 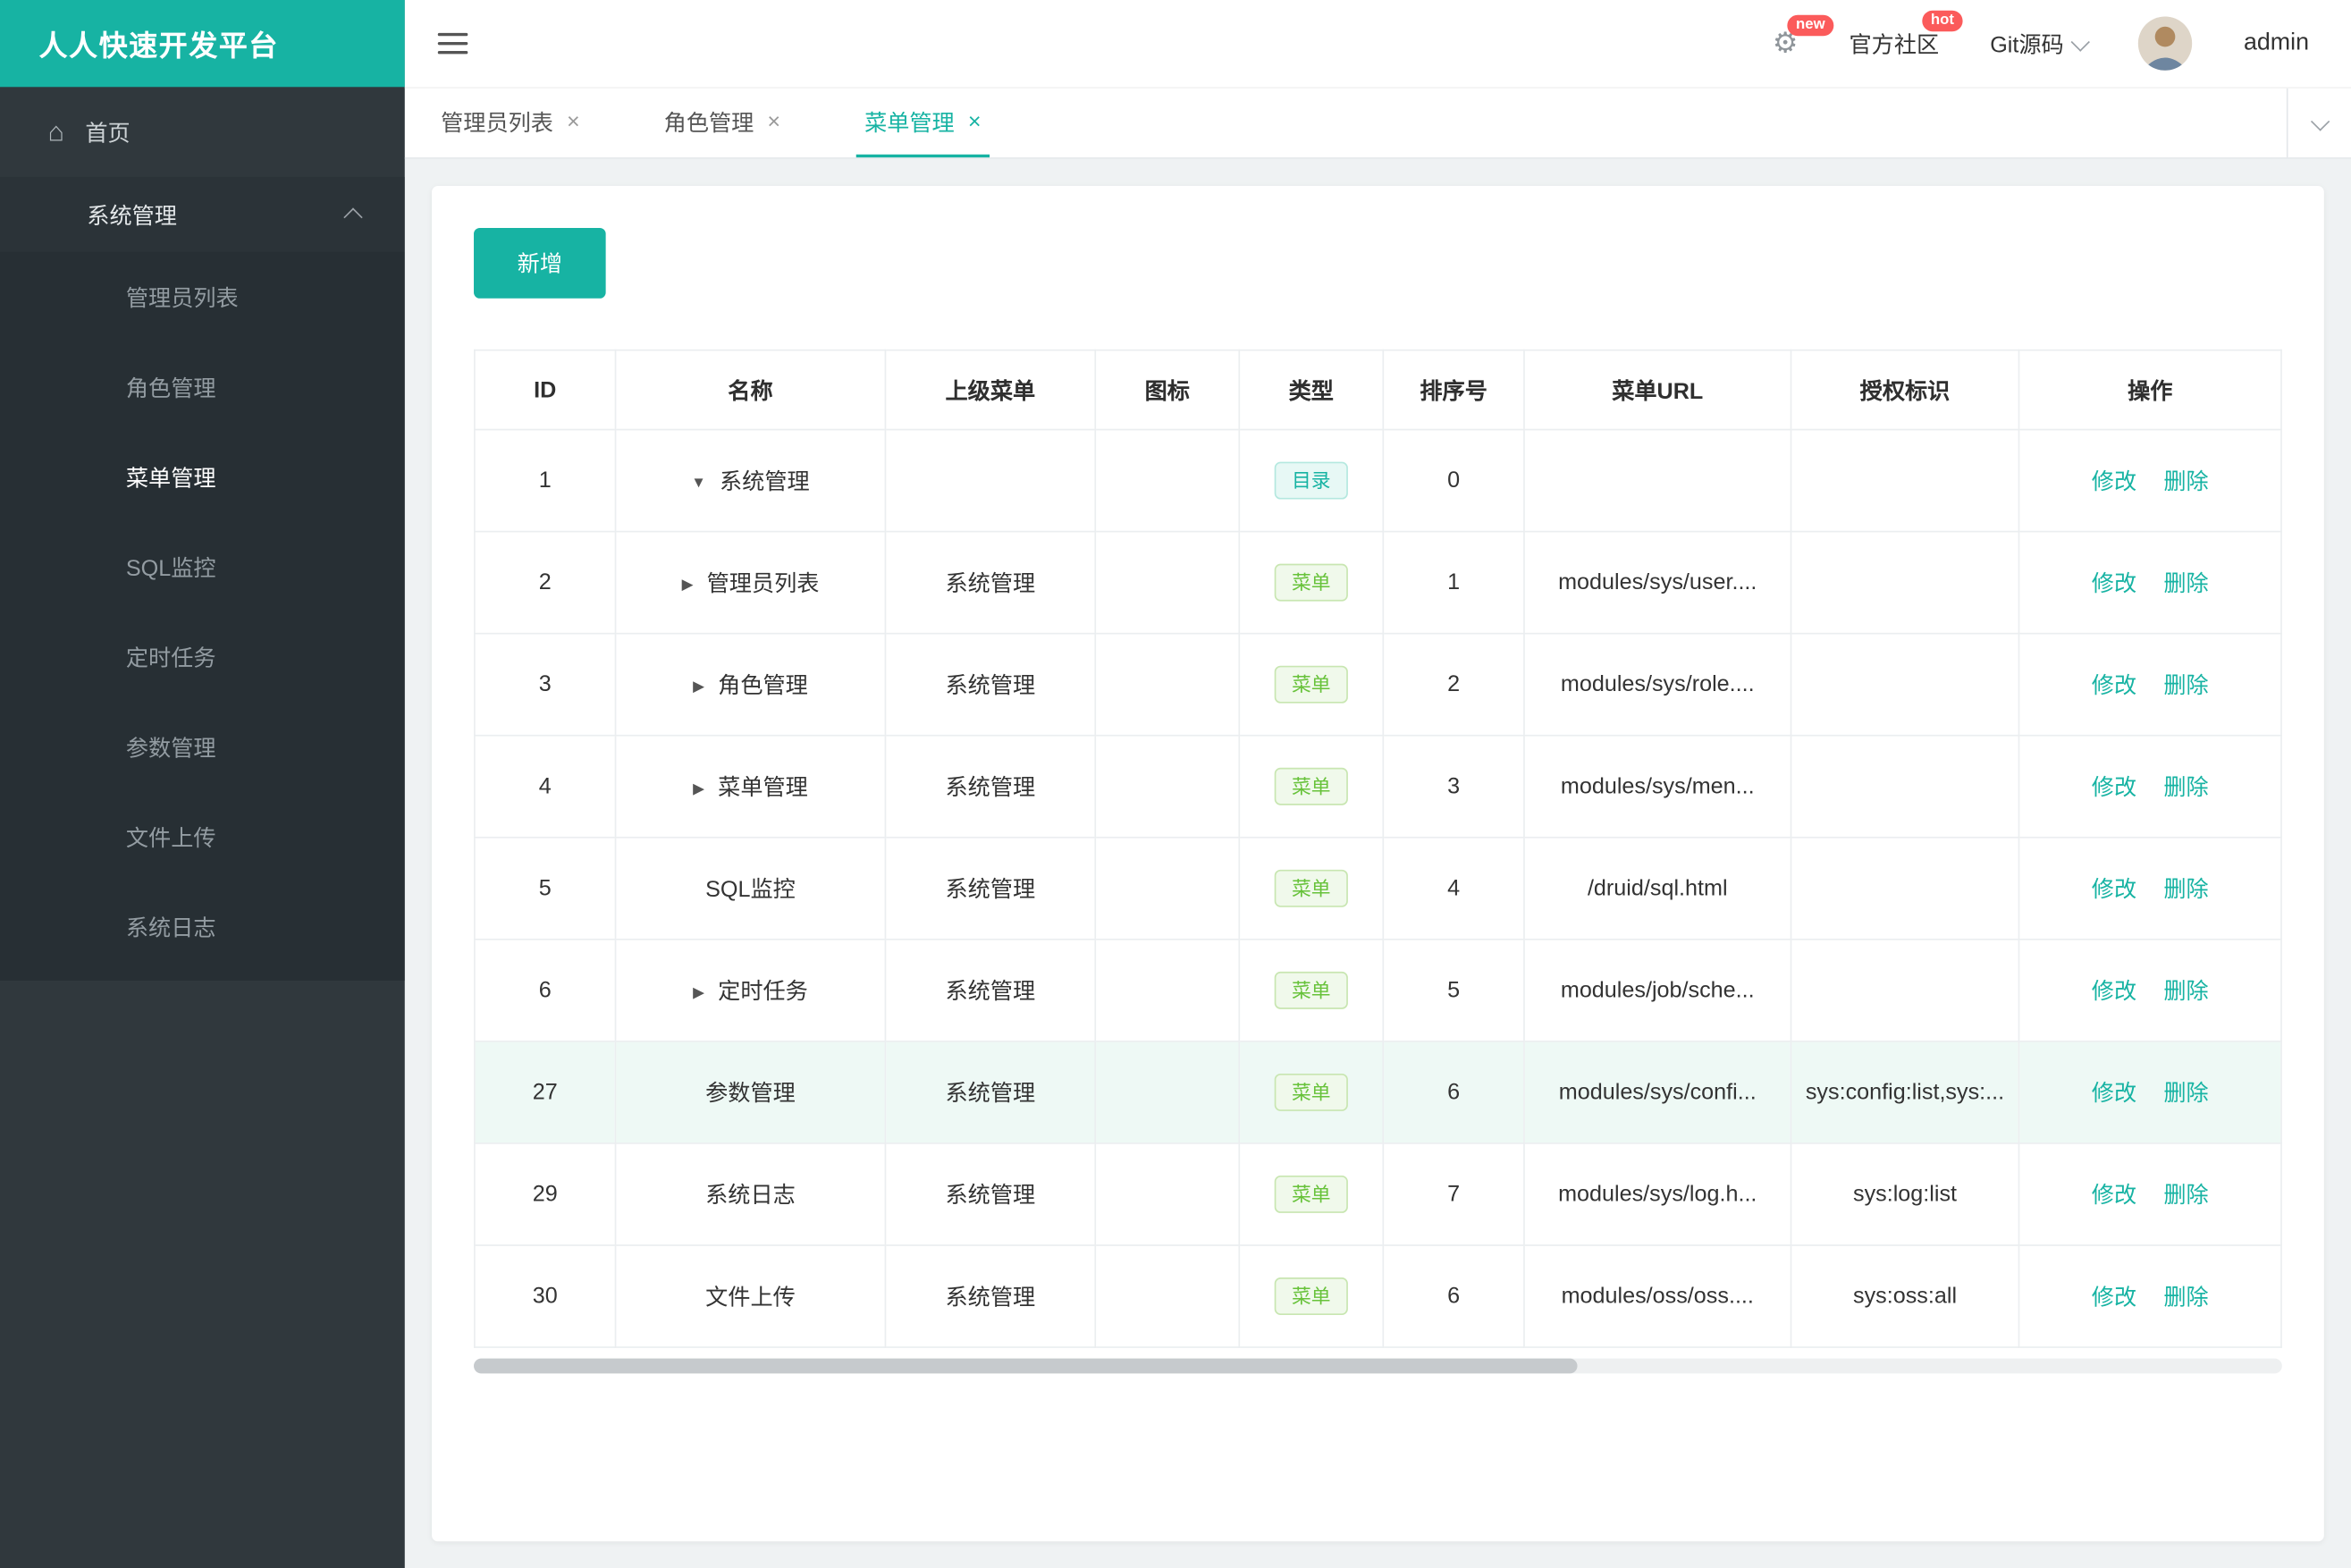 I want to click on cell-type: 目录, so click(x=1311, y=480).